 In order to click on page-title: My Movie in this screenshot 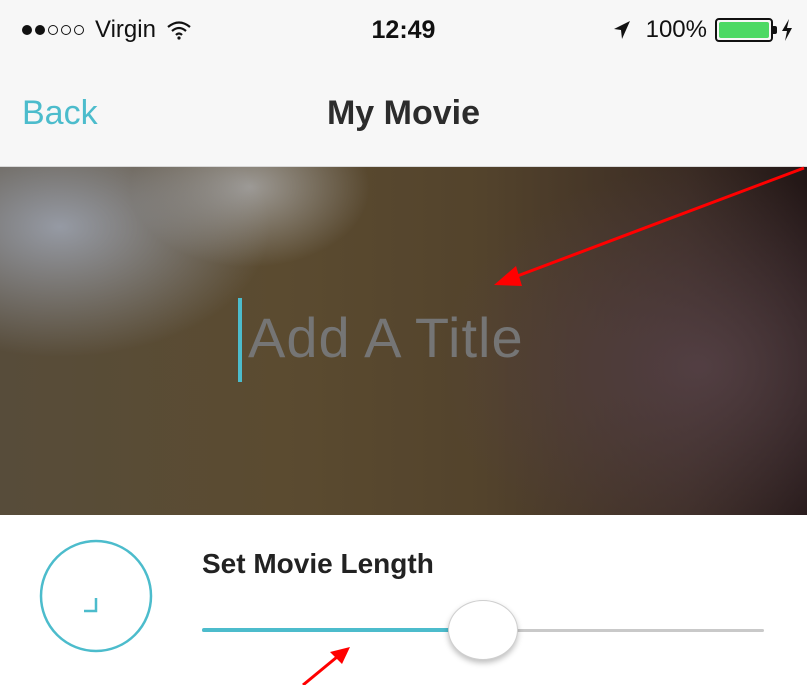, I will do `click(403, 113)`.